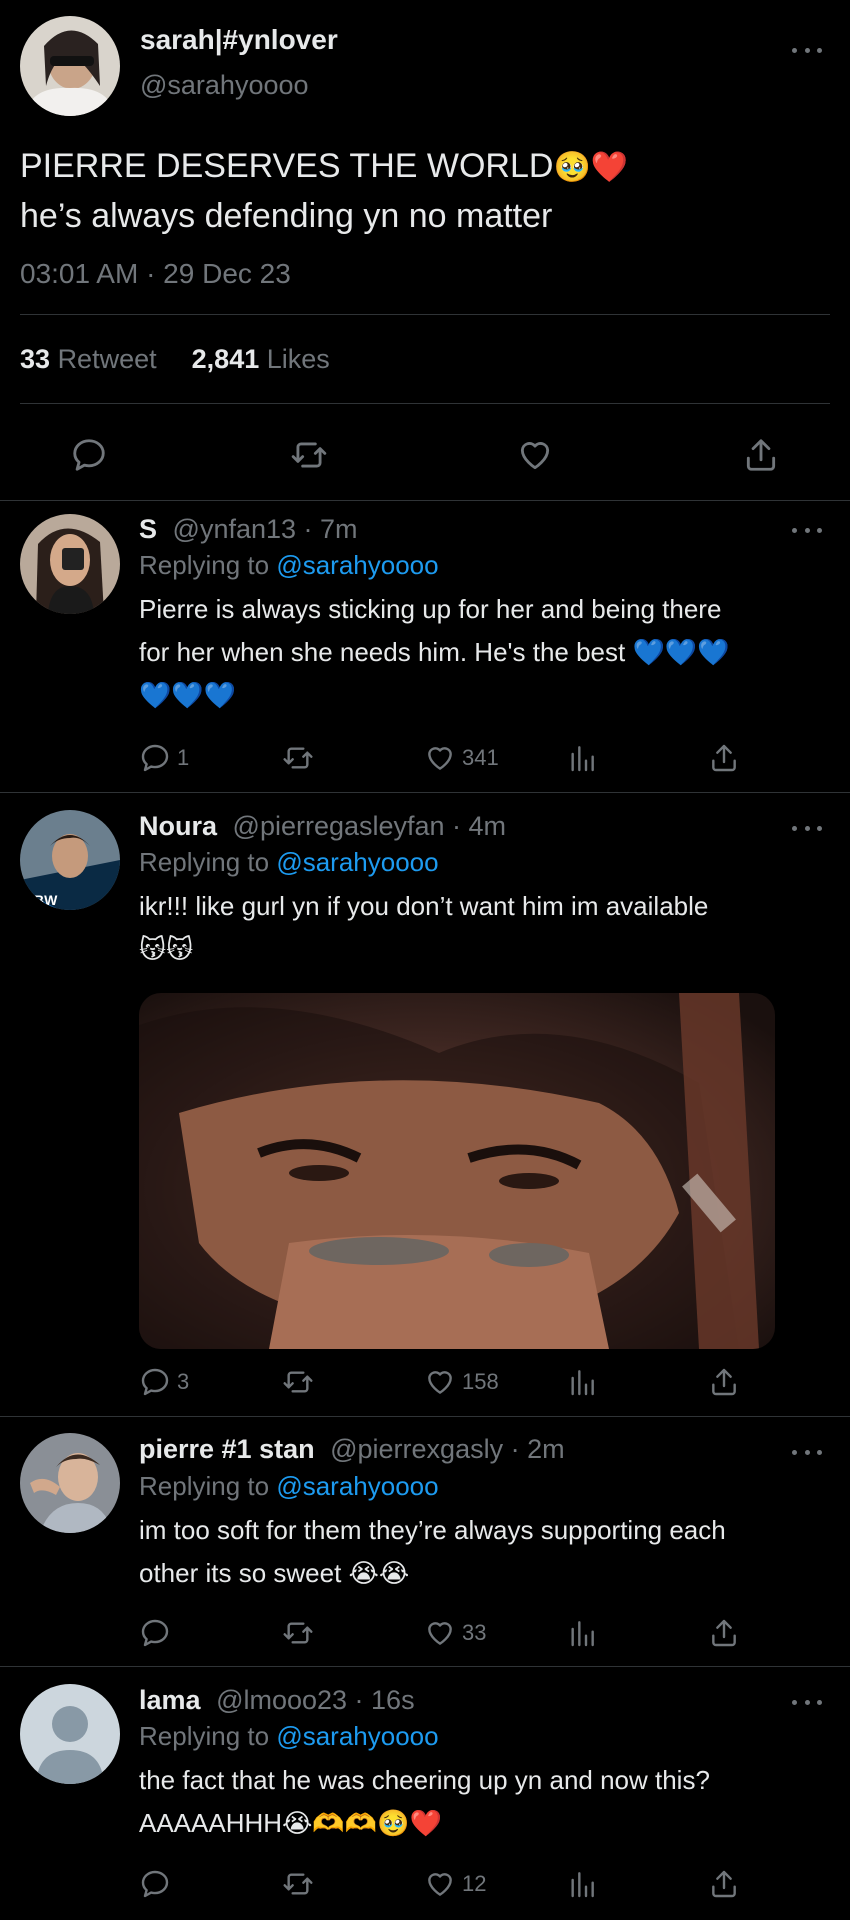 Image resolution: width=850 pixels, height=1920 pixels. What do you see at coordinates (290, 1823) in the screenshot?
I see `reply-text-line2: AAAAAHHH😭🫶🫶🥹❤️` at bounding box center [290, 1823].